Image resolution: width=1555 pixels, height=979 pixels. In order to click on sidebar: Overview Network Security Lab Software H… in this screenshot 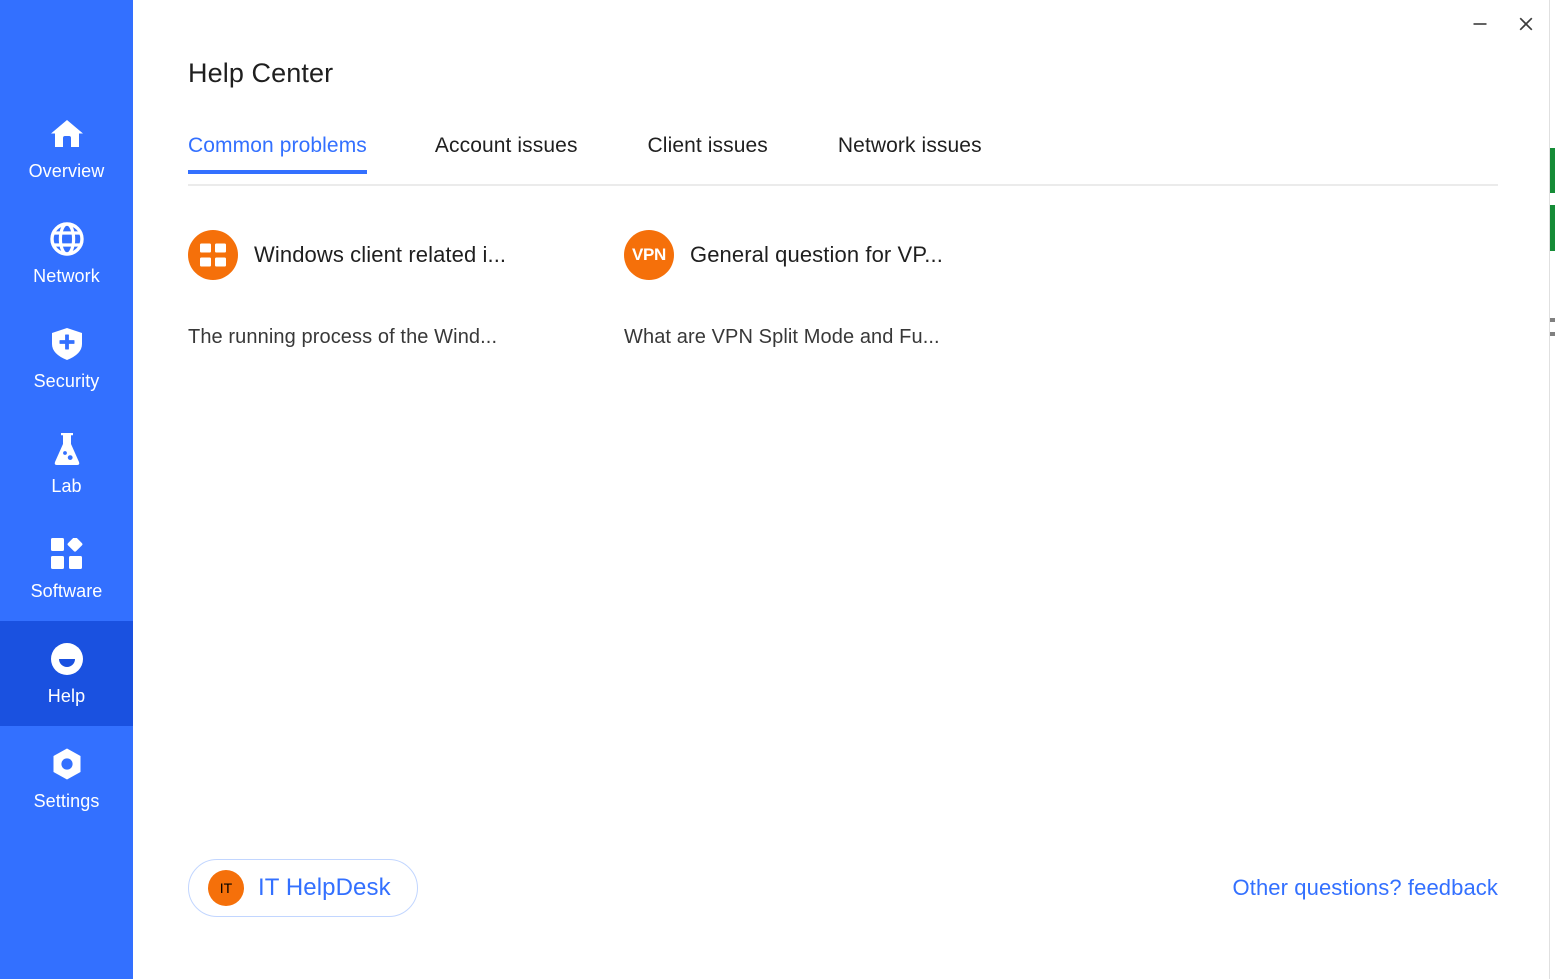, I will do `click(66, 489)`.